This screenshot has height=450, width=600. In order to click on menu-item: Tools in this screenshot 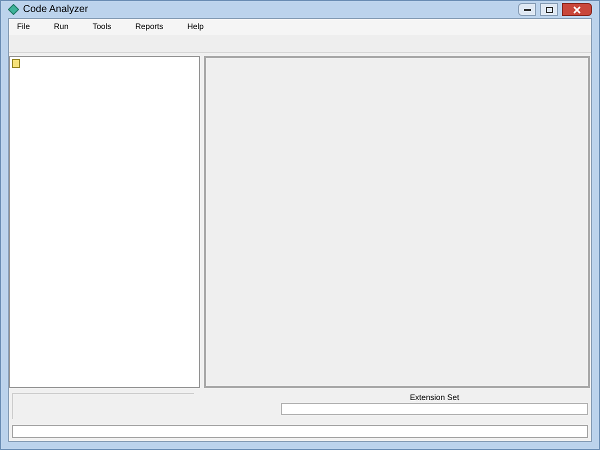, I will do `click(102, 27)`.